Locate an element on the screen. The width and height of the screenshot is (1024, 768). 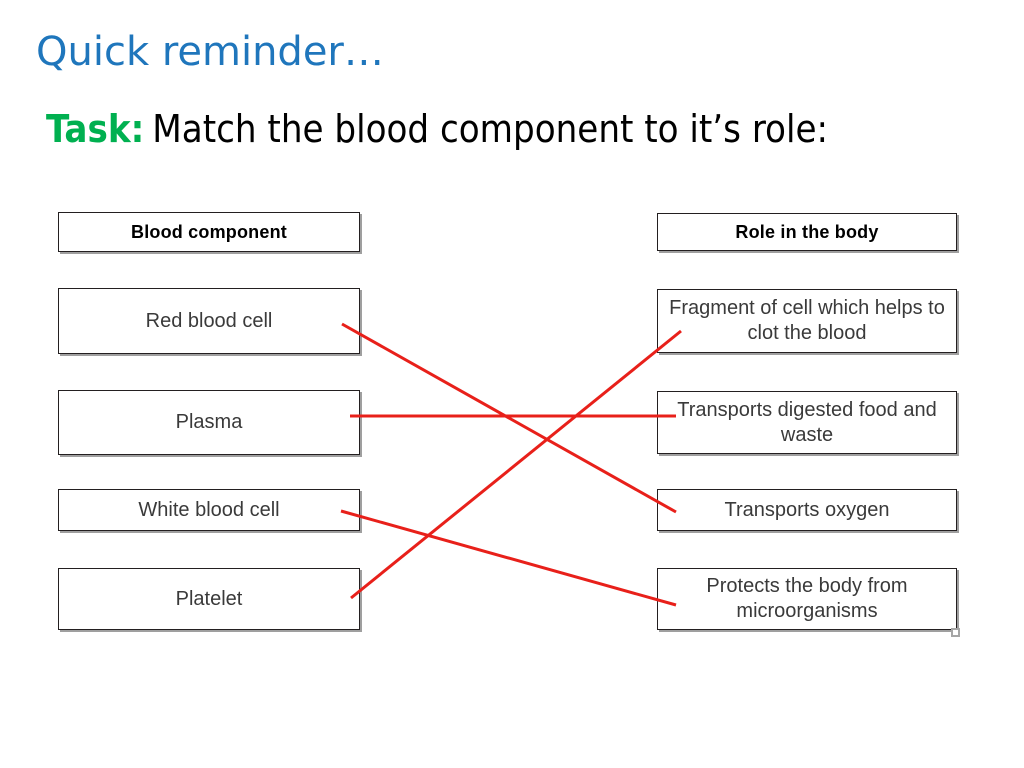
column-header-blood-component: Blood component is located at coordinates (209, 232).